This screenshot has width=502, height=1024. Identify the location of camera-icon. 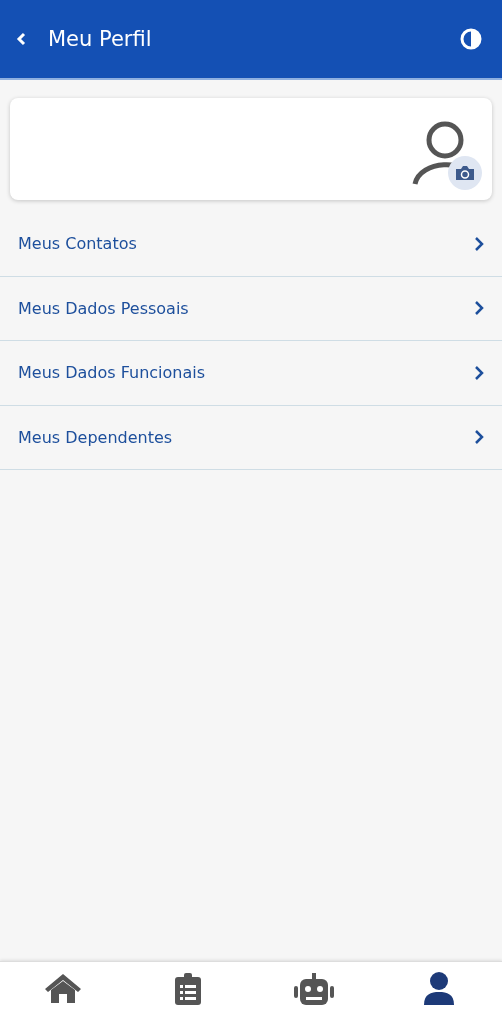
(465, 173).